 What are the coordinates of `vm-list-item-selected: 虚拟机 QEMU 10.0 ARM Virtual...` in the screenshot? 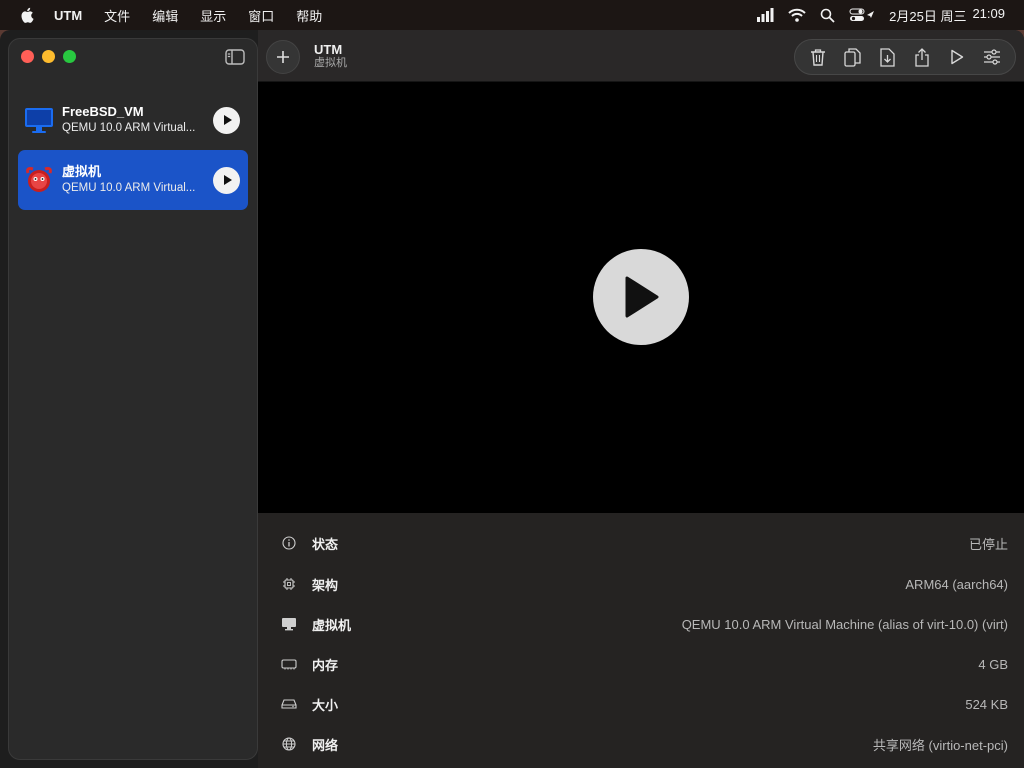 It's located at (133, 180).